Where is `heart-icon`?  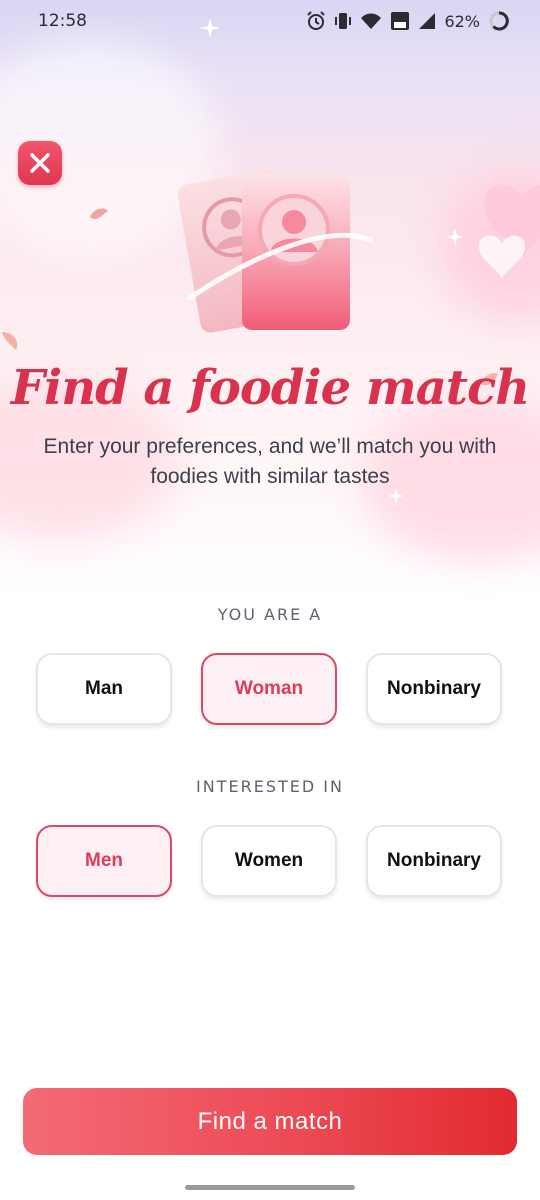
heart-icon is located at coordinates (509, 231).